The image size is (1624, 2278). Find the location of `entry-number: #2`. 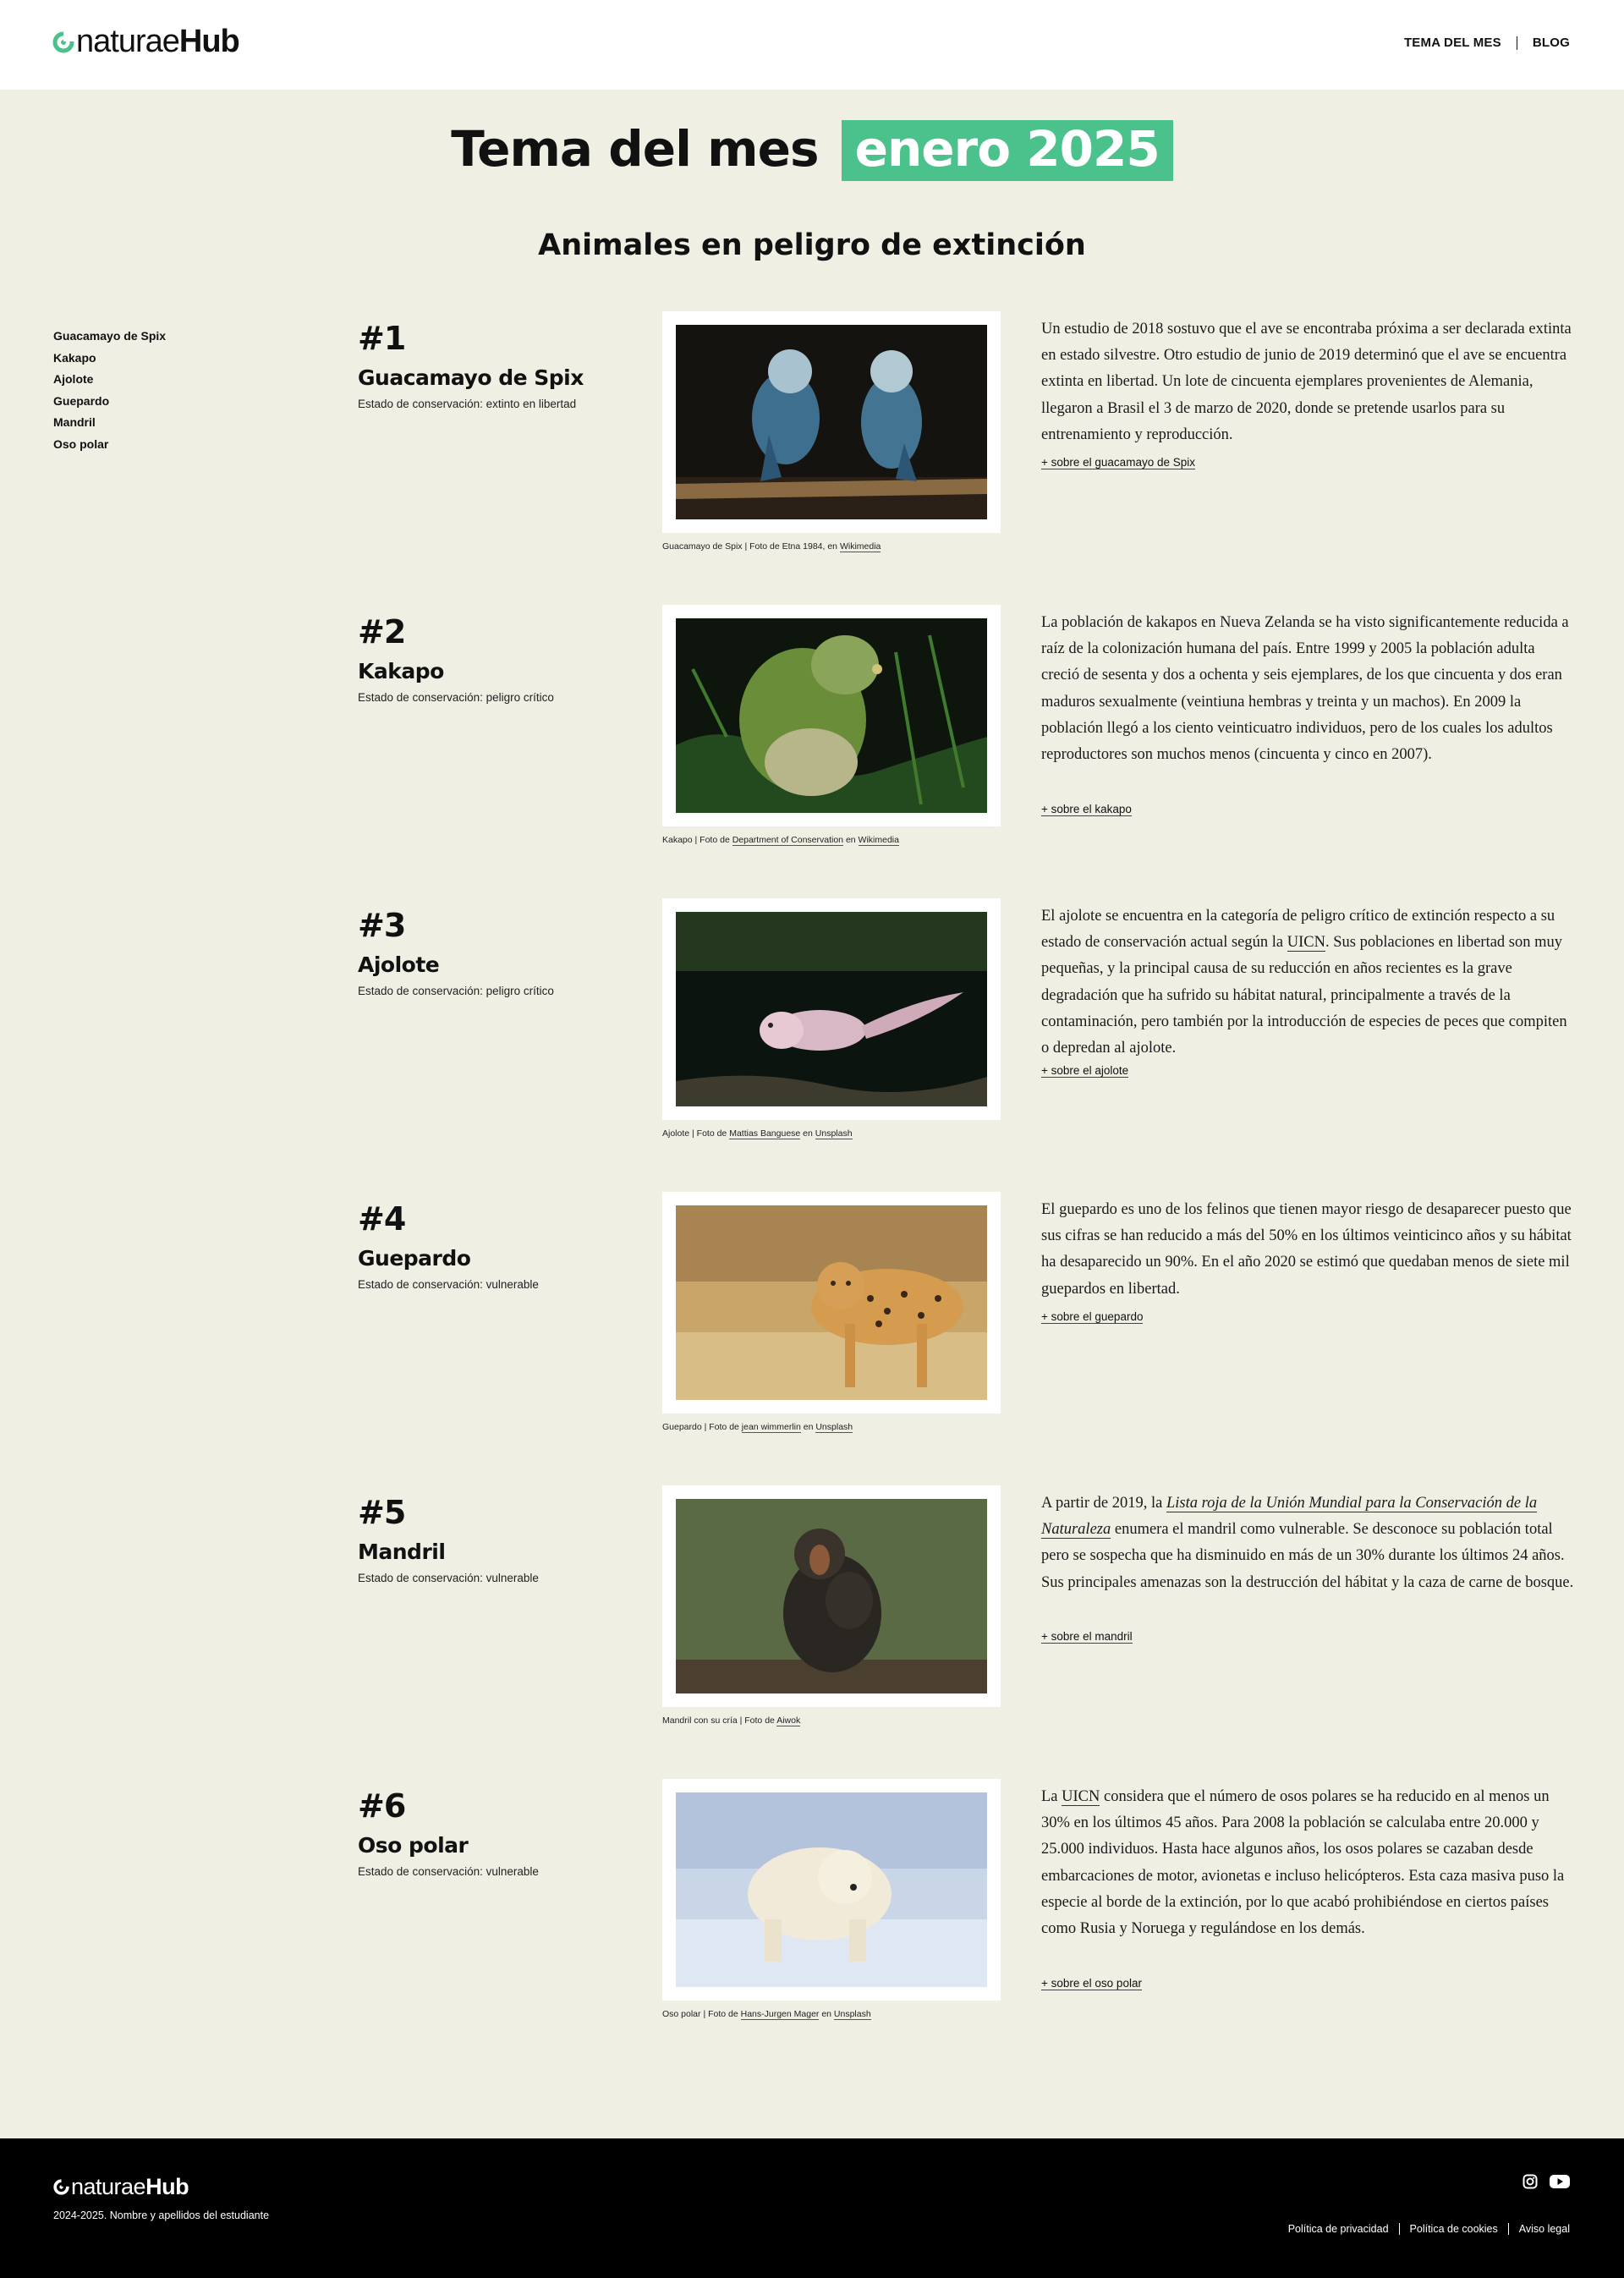

entry-number: #2 is located at coordinates (382, 631).